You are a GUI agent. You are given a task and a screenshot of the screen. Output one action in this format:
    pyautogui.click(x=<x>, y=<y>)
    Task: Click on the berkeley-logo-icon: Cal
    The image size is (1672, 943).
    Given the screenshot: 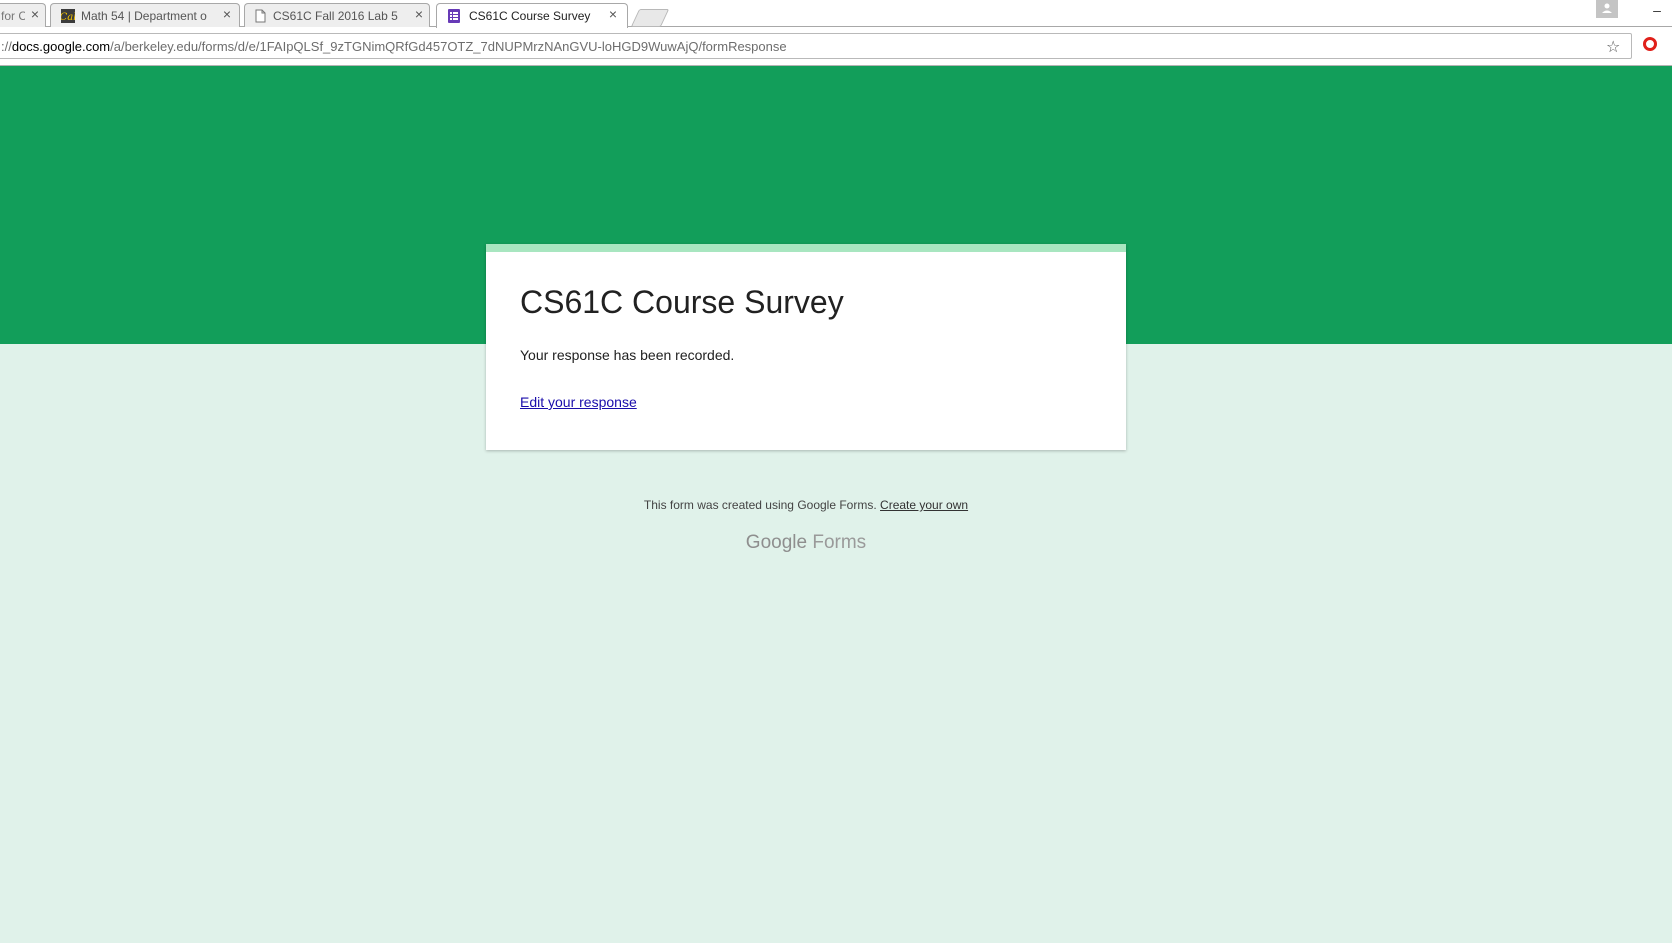 What is the action you would take?
    pyautogui.click(x=68, y=16)
    